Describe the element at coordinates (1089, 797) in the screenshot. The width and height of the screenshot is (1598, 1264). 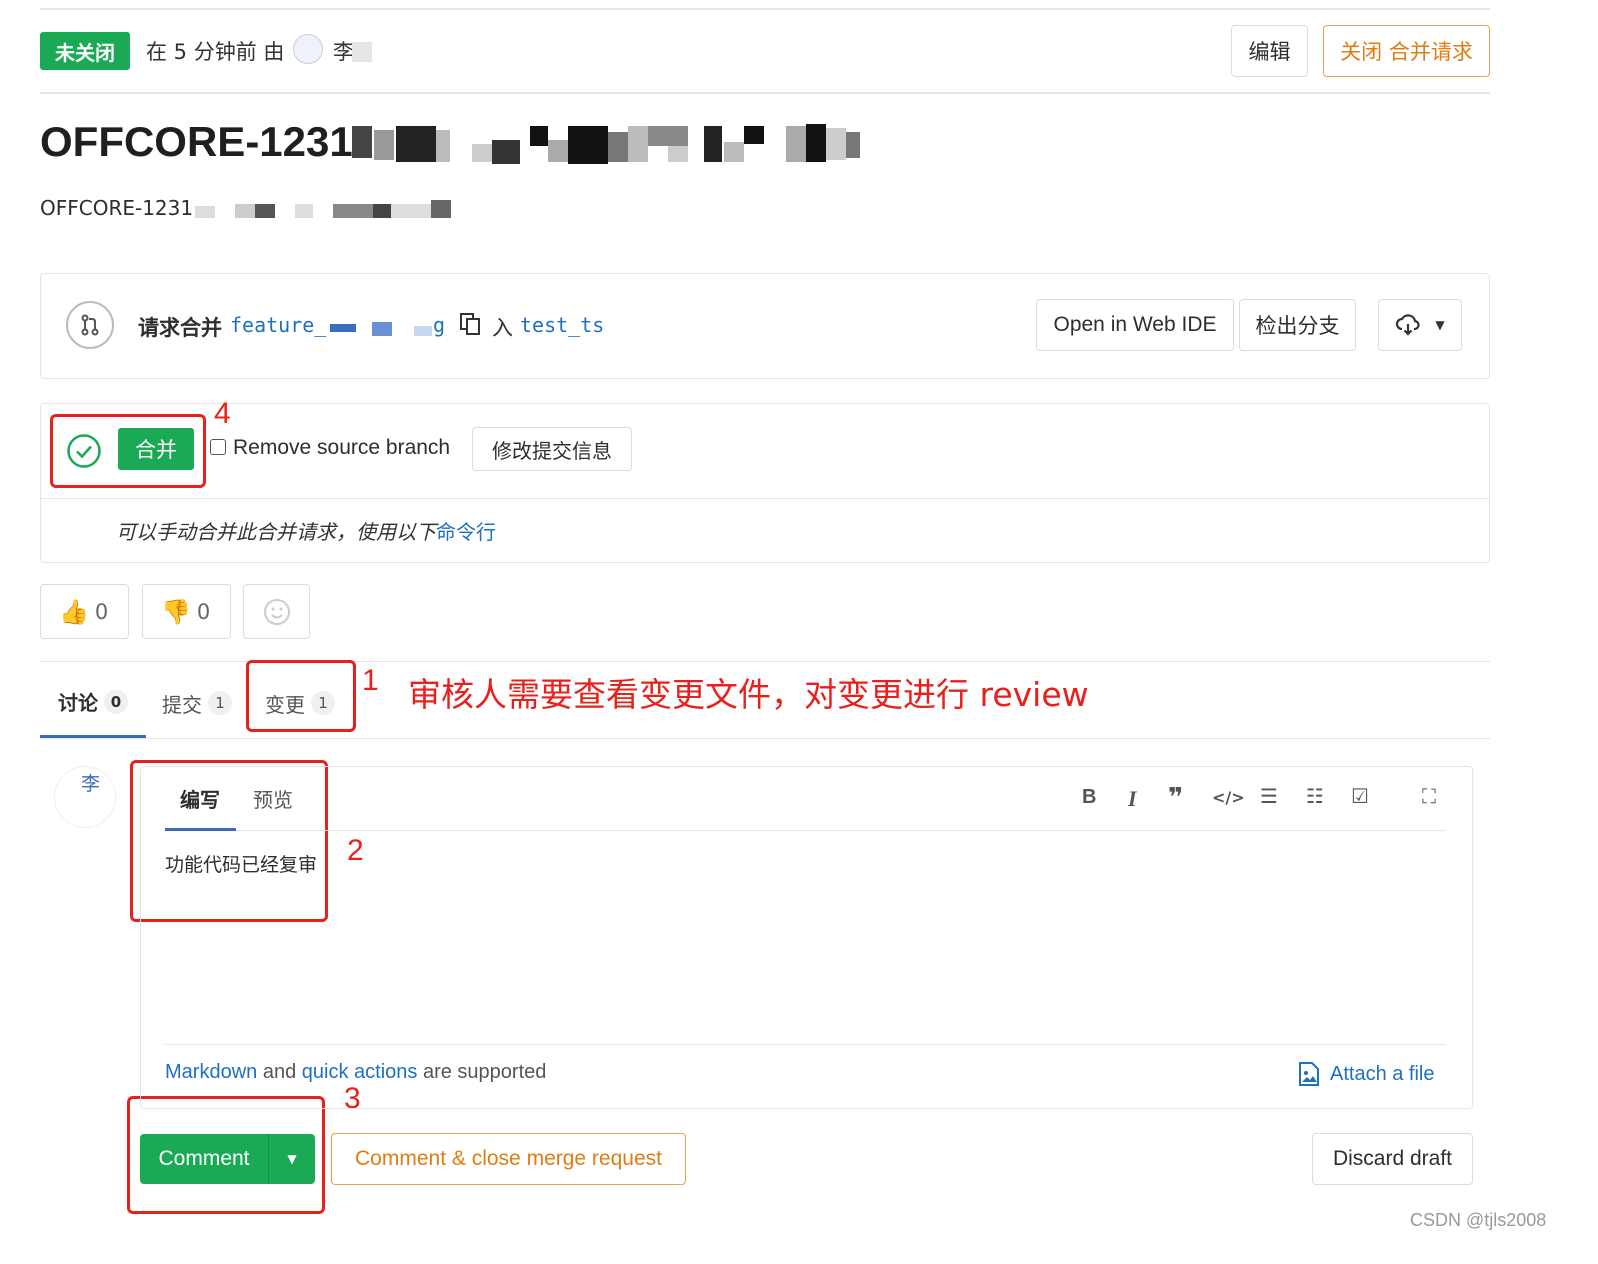
I see `bold-icon: B` at that location.